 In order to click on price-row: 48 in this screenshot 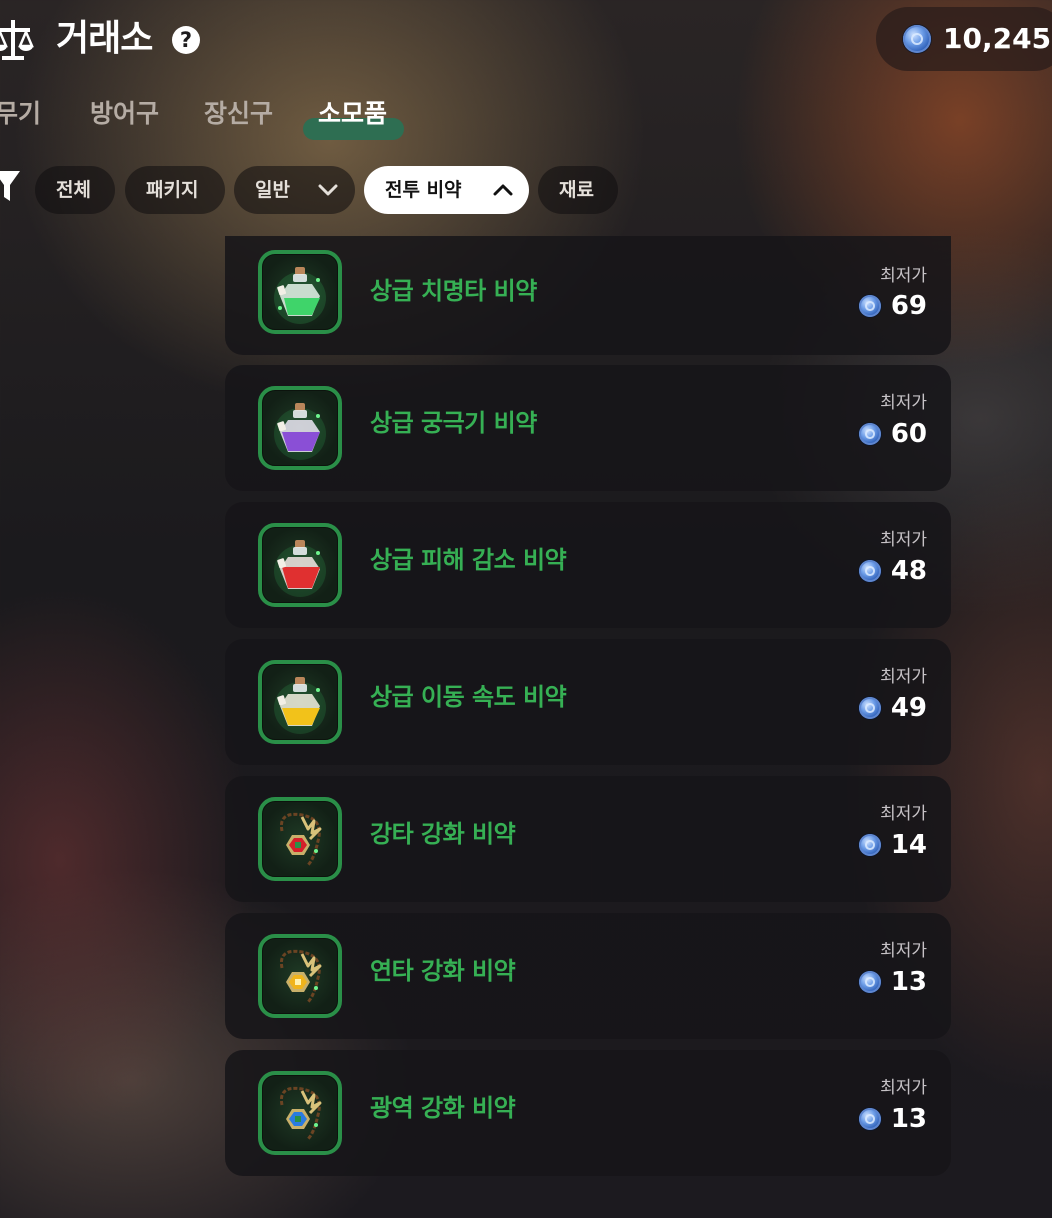, I will do `click(892, 571)`.